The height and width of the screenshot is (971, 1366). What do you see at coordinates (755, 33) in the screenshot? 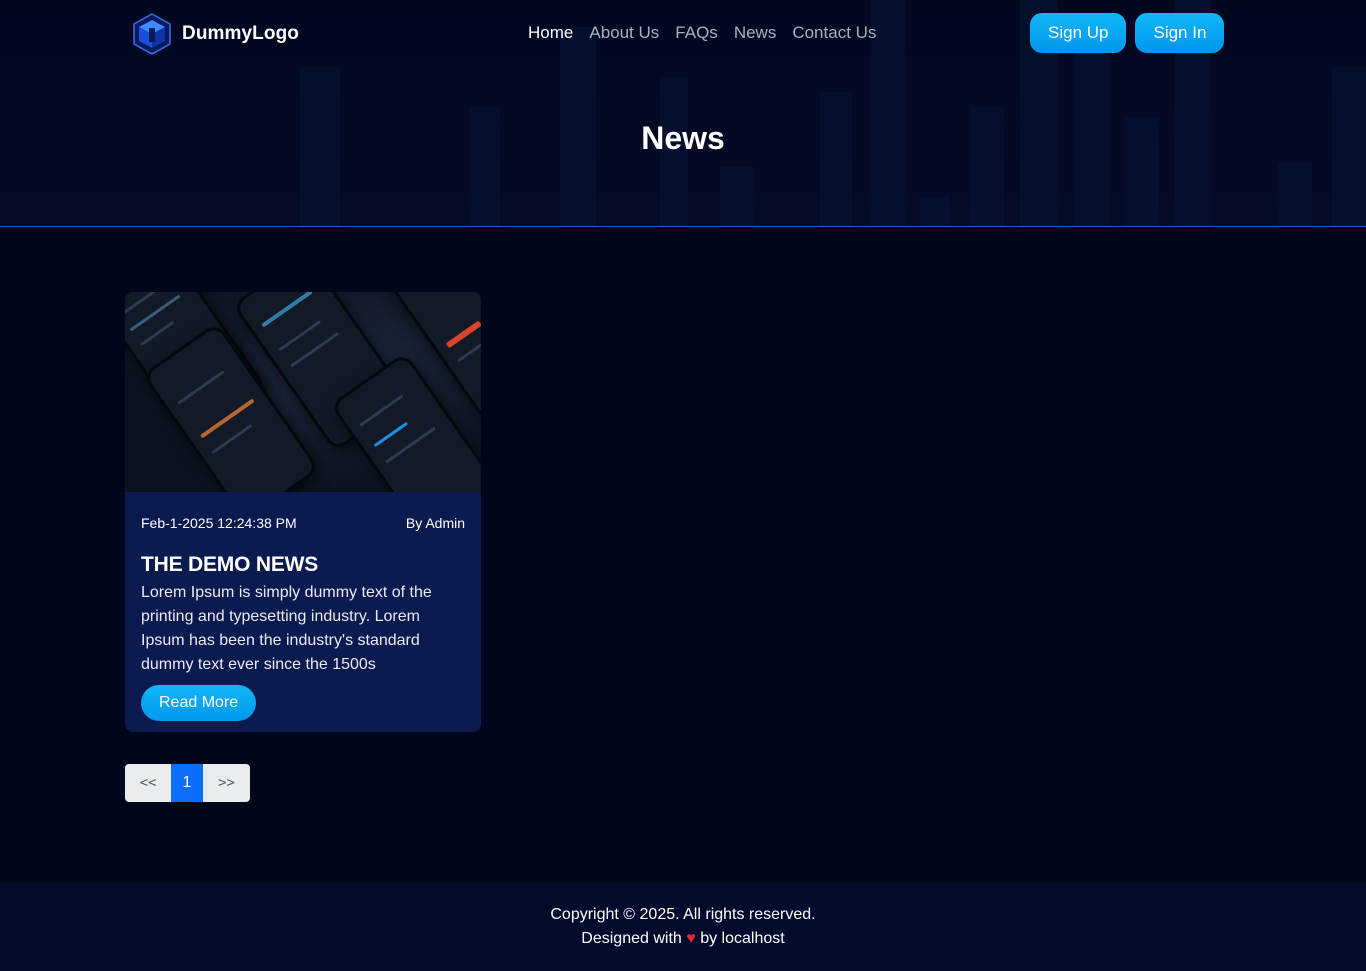
I see `nav-item-news: News` at bounding box center [755, 33].